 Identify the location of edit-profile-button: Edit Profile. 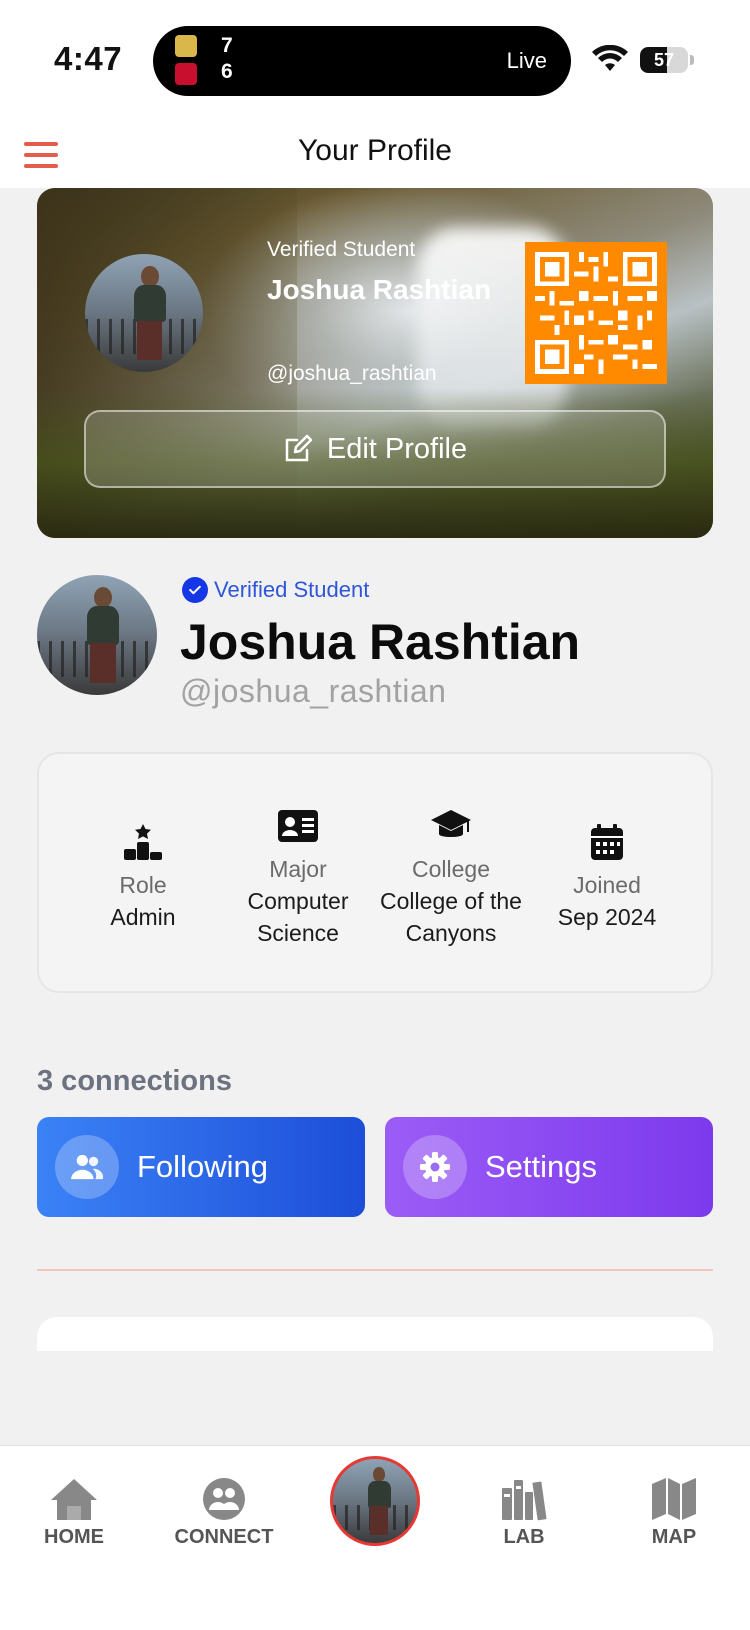
(375, 449).